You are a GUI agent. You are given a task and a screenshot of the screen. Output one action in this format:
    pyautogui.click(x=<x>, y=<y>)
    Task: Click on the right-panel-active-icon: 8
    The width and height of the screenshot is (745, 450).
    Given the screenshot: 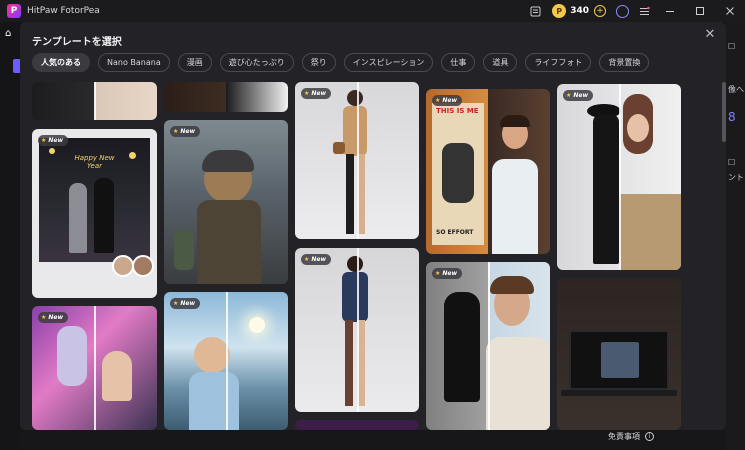 What is the action you would take?
    pyautogui.click(x=732, y=117)
    